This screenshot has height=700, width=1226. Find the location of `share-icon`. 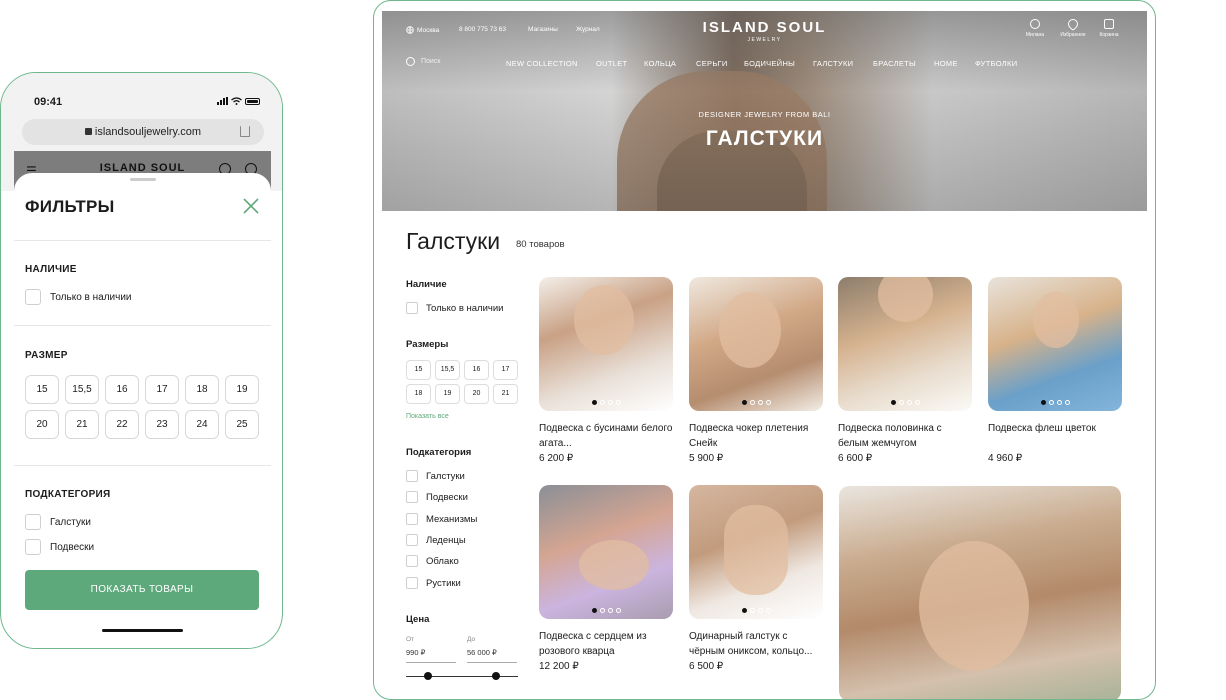

share-icon is located at coordinates (245, 131).